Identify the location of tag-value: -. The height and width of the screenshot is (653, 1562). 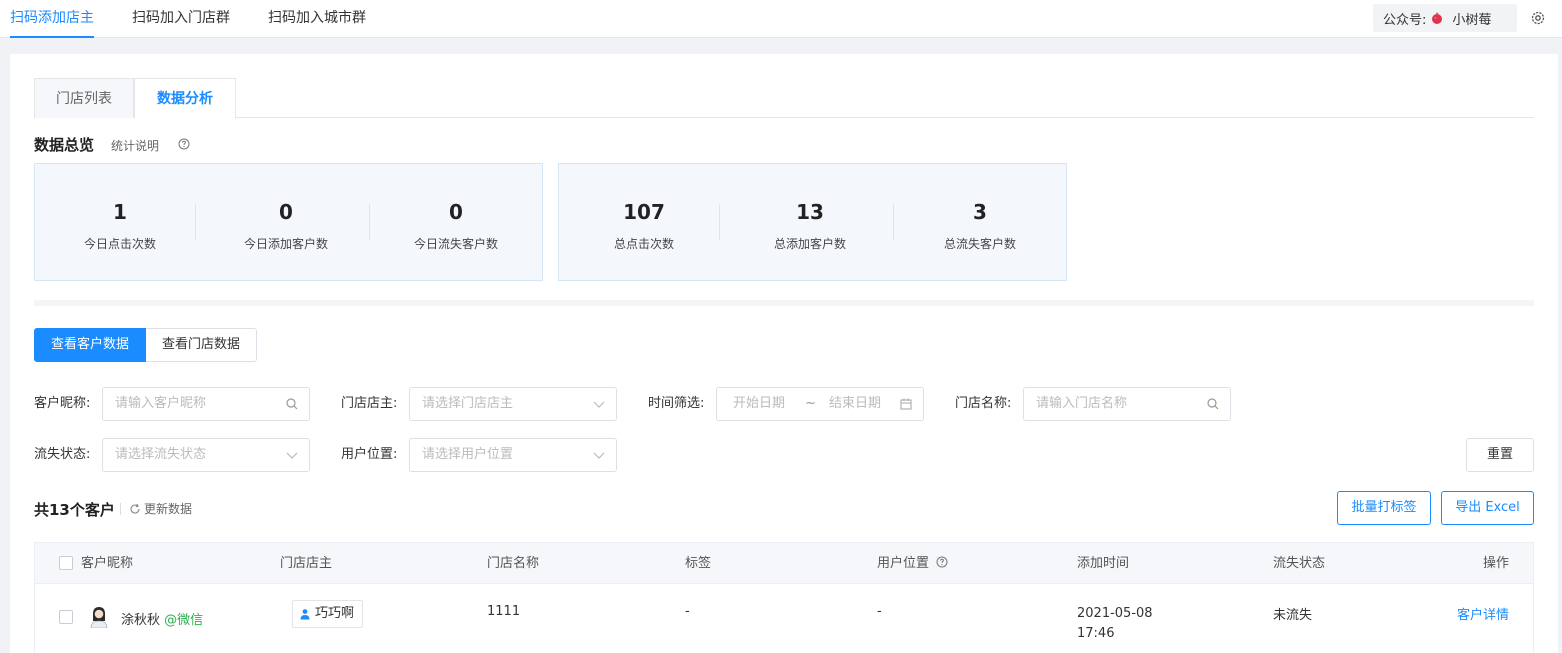
(687, 611).